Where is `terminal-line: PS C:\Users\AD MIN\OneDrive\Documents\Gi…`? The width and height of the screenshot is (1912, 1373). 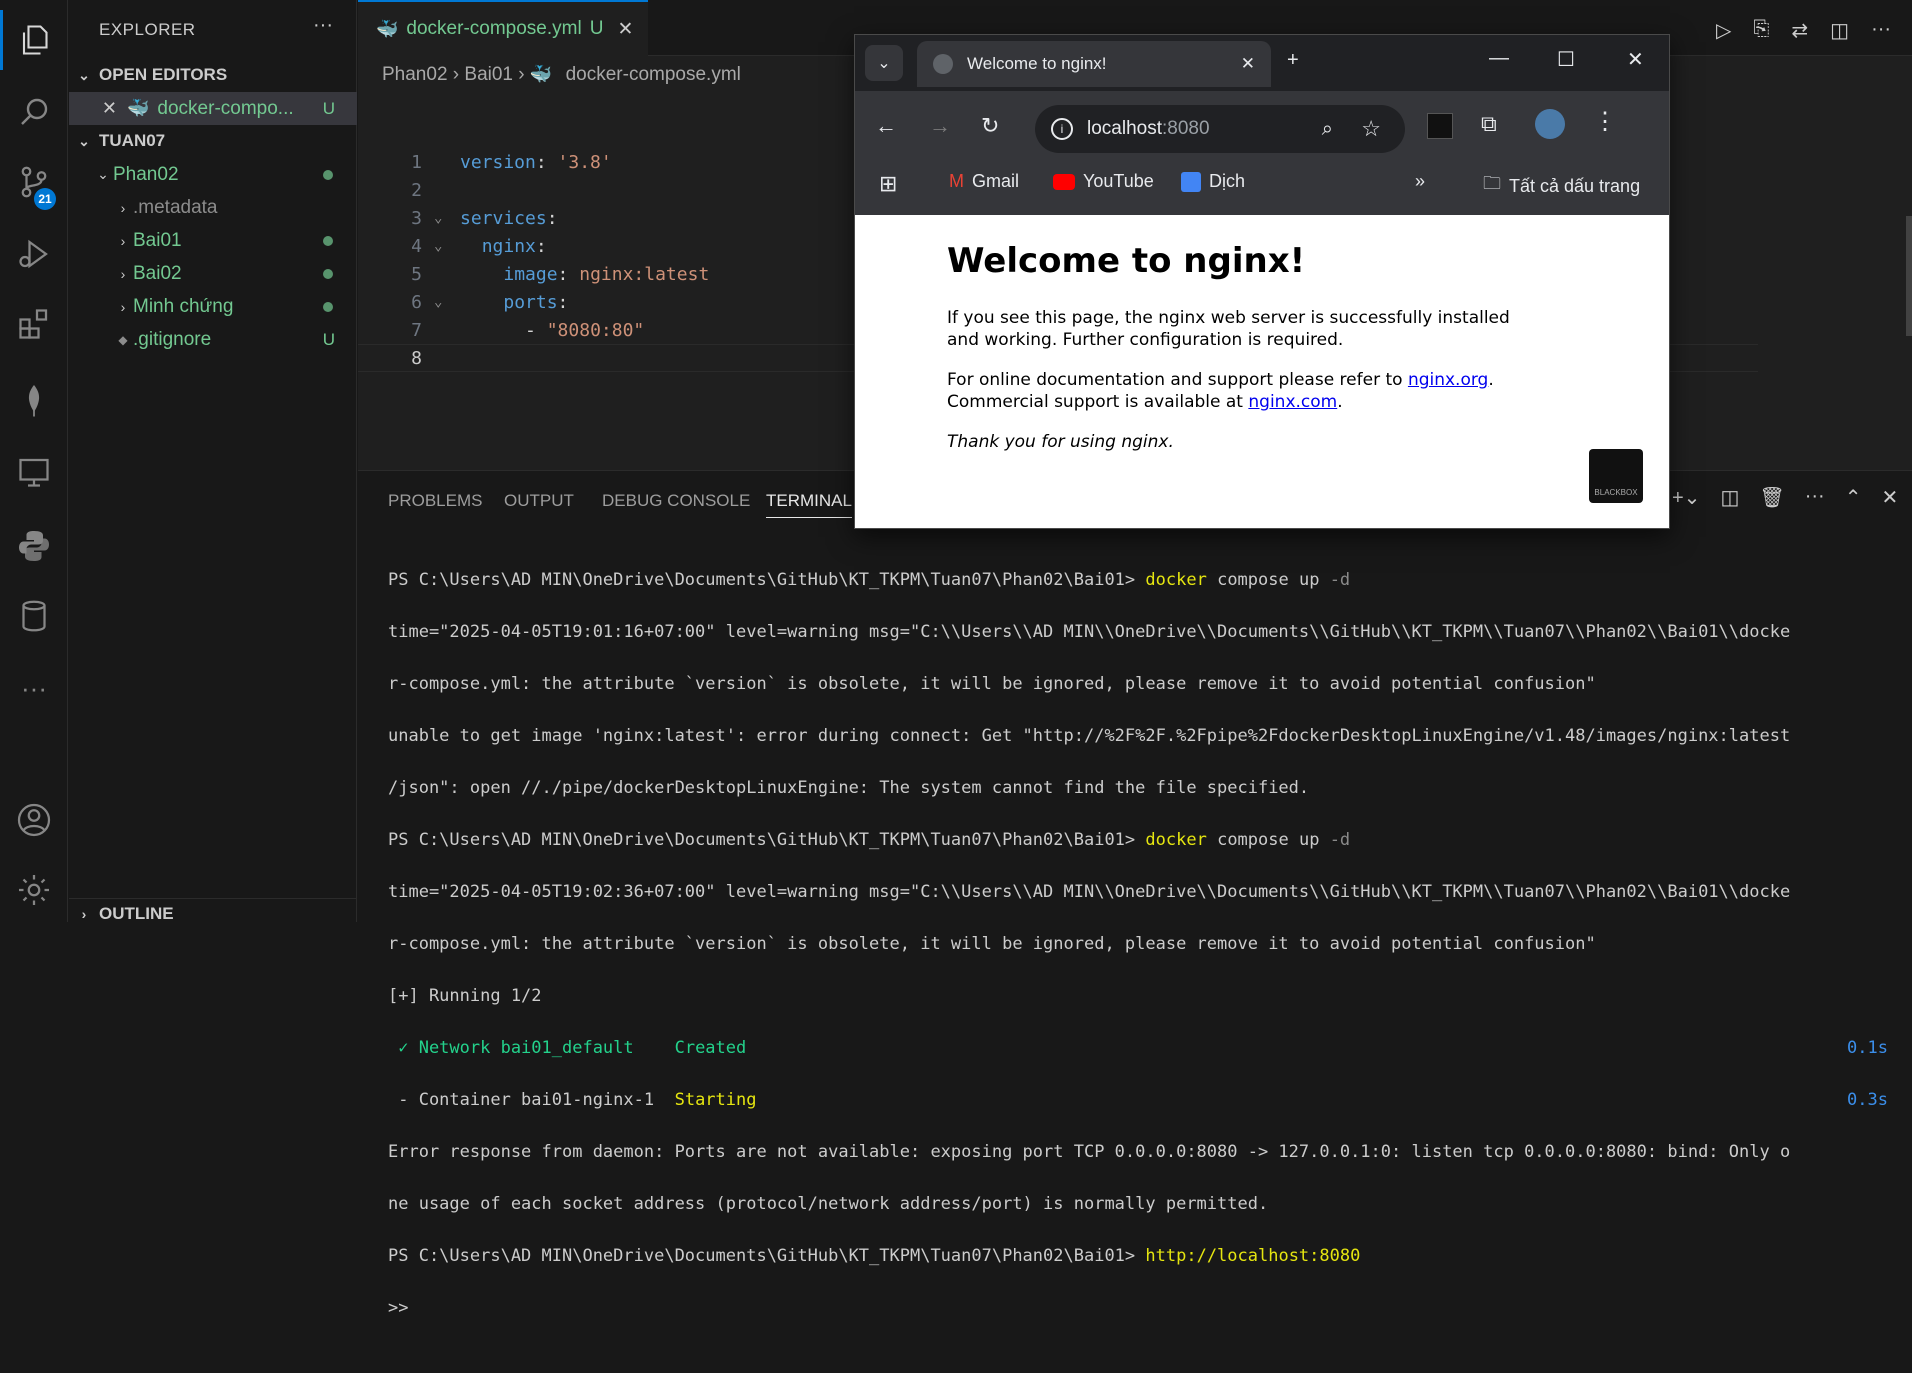
terminal-line: PS C:\Users\AD MIN\OneDrive\Documents\Gi… is located at coordinates (869, 840).